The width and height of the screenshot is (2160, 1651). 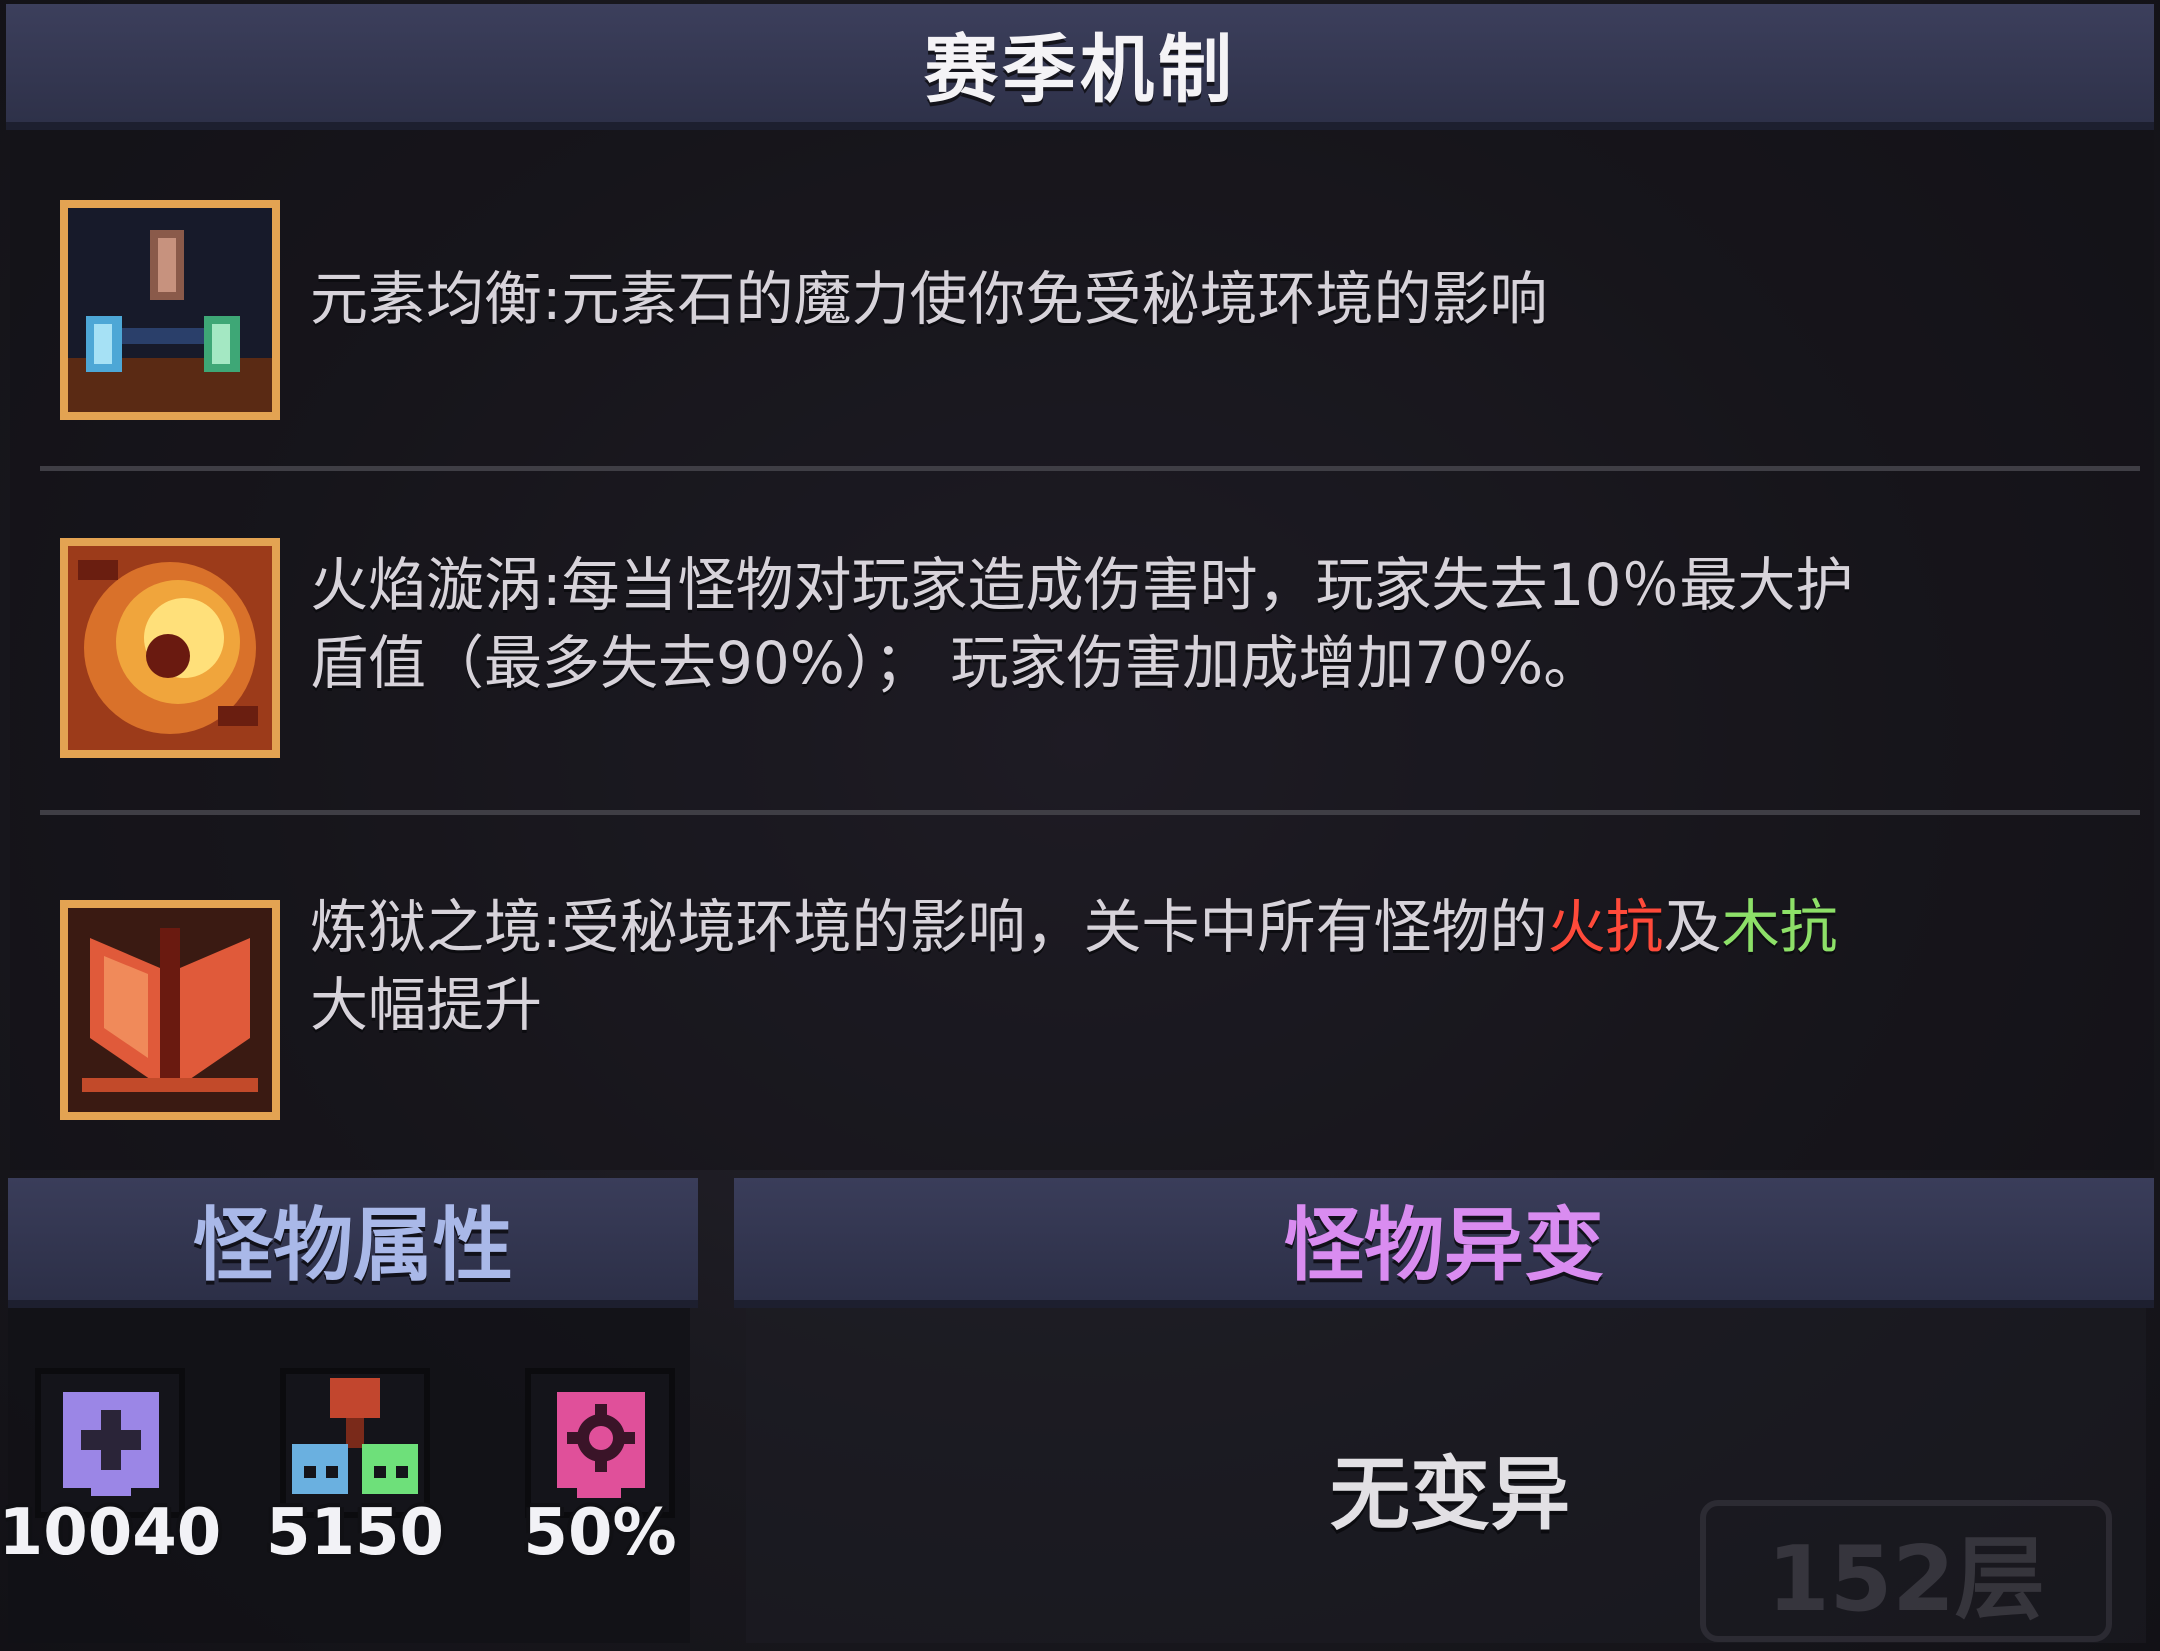 I want to click on mechanic-description: 炼狱之境:受秘境环境的影响，关卡中所有怪物的火抗及木抗 大幅提升, so click(x=1200, y=966).